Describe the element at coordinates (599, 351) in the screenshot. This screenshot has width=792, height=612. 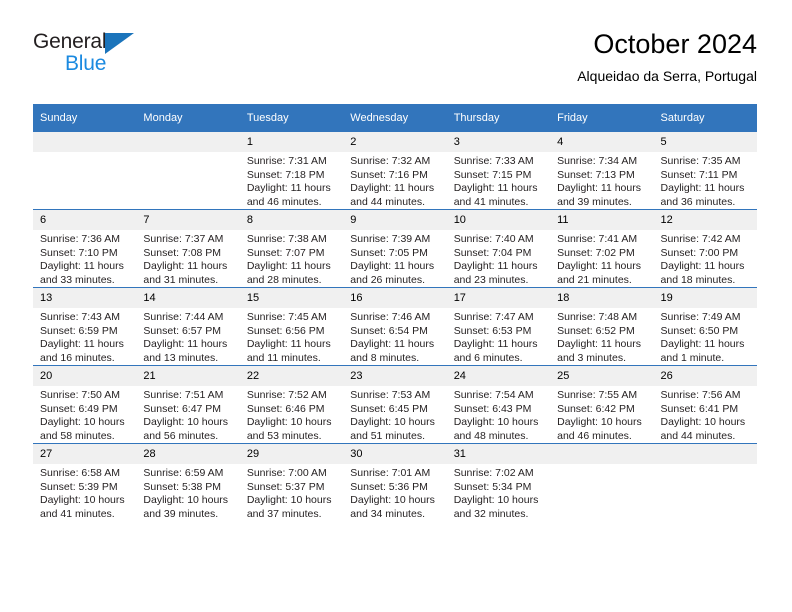
I see `daylight-text: Daylight: 11 hours and 3 minutes.` at that location.